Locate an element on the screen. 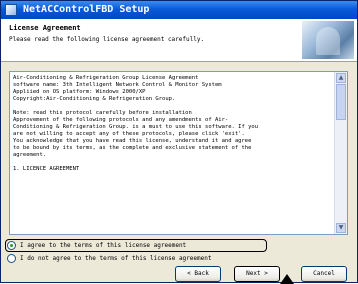 This screenshot has width=358, height=284. scroll-thumb is located at coordinates (341, 102).